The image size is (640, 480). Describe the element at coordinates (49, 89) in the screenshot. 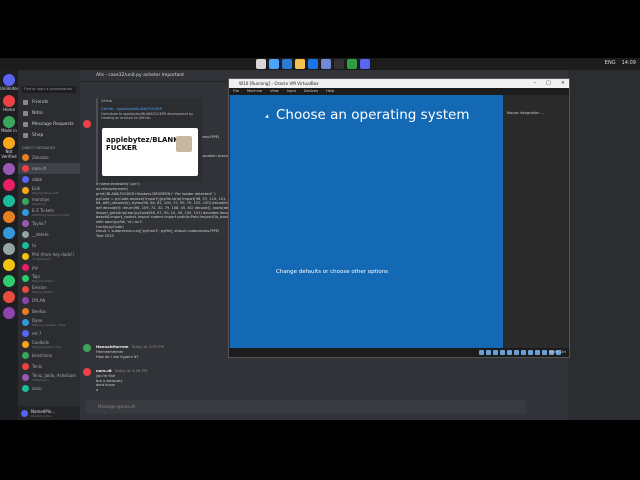

I see `conversation-search-input: Find or start a conversation` at that location.